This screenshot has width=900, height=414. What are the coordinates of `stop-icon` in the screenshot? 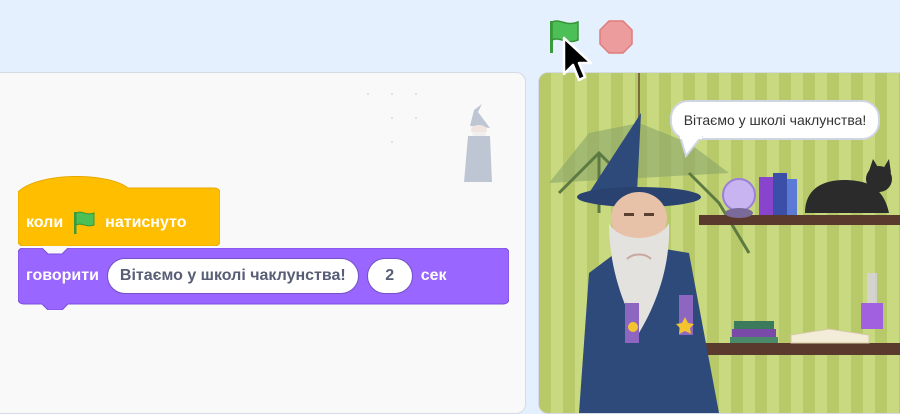 It's located at (616, 37).